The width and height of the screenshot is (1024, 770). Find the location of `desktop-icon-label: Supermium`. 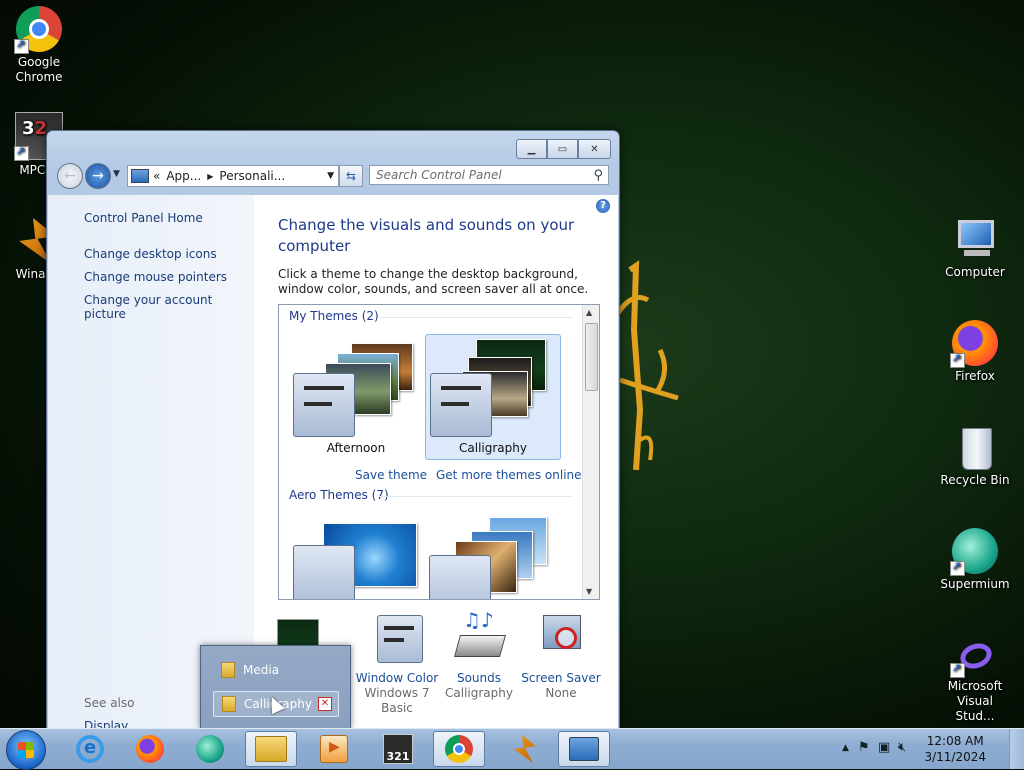

desktop-icon-label: Supermium is located at coordinates (975, 584).